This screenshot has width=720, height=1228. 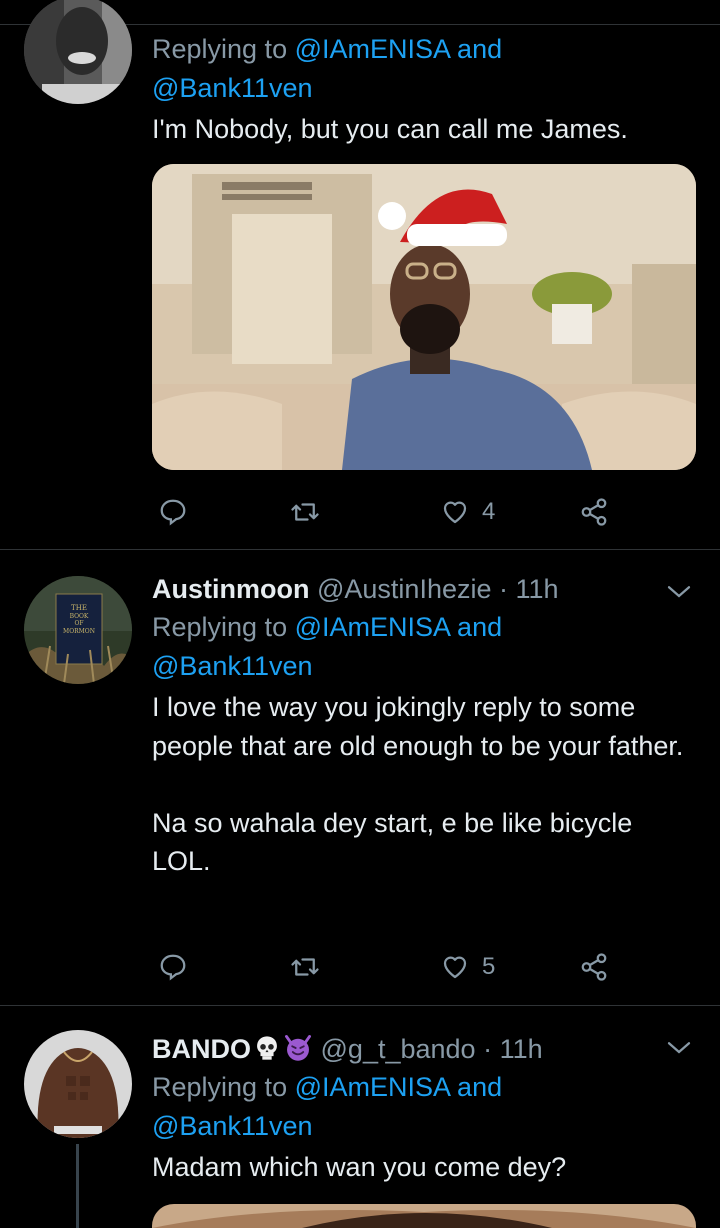 I want to click on display-name: Austinmoon, so click(x=230, y=589).